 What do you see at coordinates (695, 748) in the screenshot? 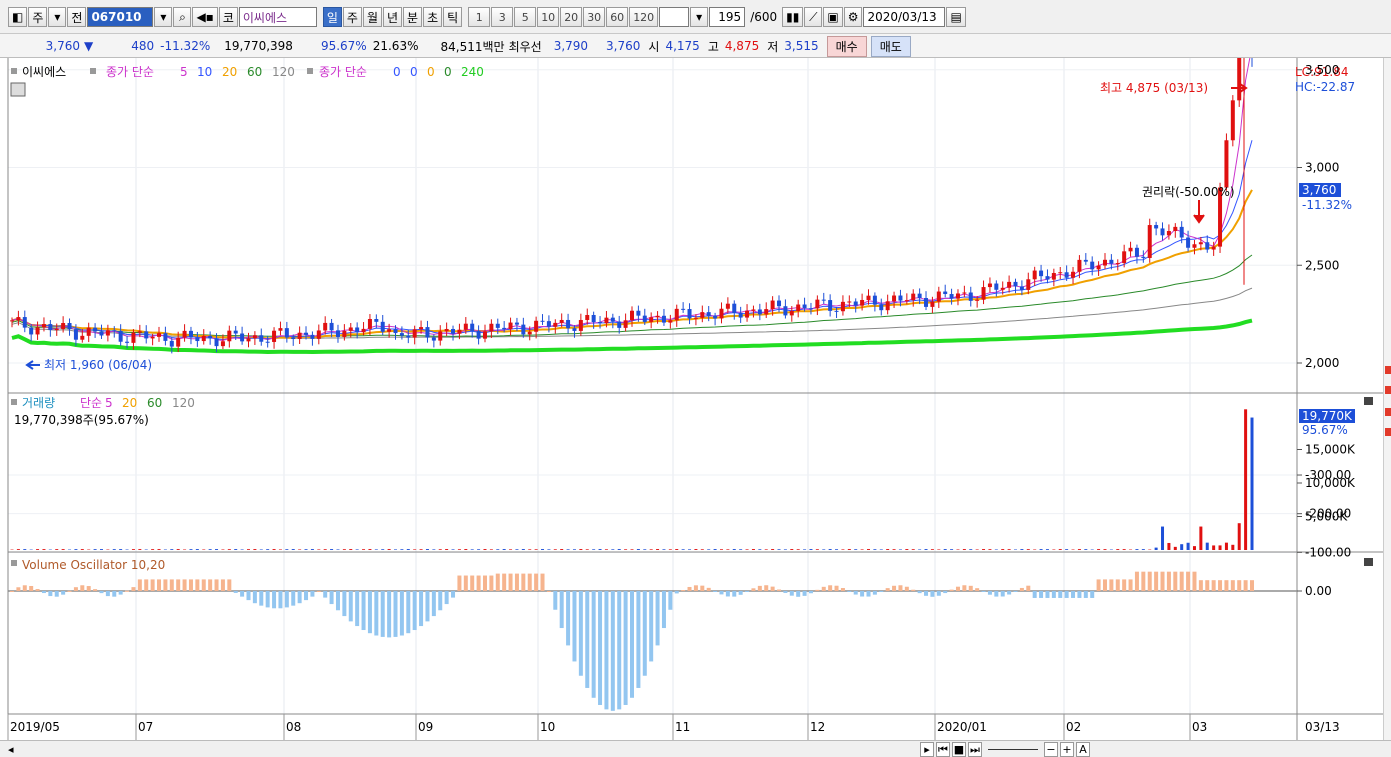
I see `chart-scrollbar: ◂ ▸ ⏮ ■ ⏭ − + A` at bounding box center [695, 748].